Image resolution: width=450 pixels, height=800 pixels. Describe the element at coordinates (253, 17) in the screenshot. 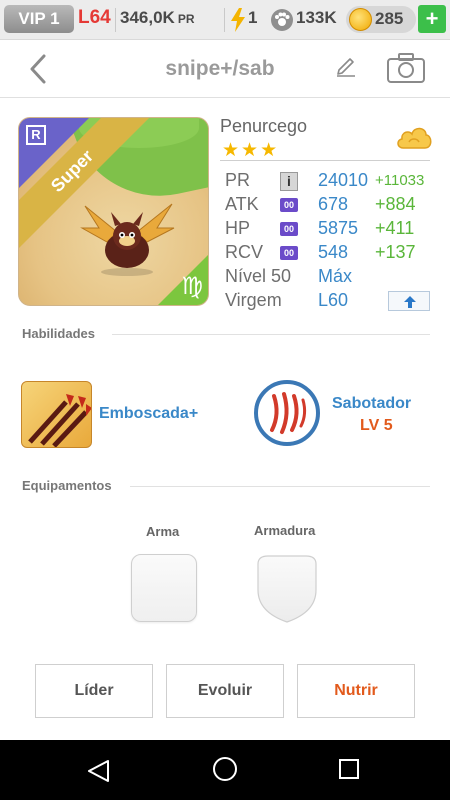

I see `energy-count: 1` at that location.